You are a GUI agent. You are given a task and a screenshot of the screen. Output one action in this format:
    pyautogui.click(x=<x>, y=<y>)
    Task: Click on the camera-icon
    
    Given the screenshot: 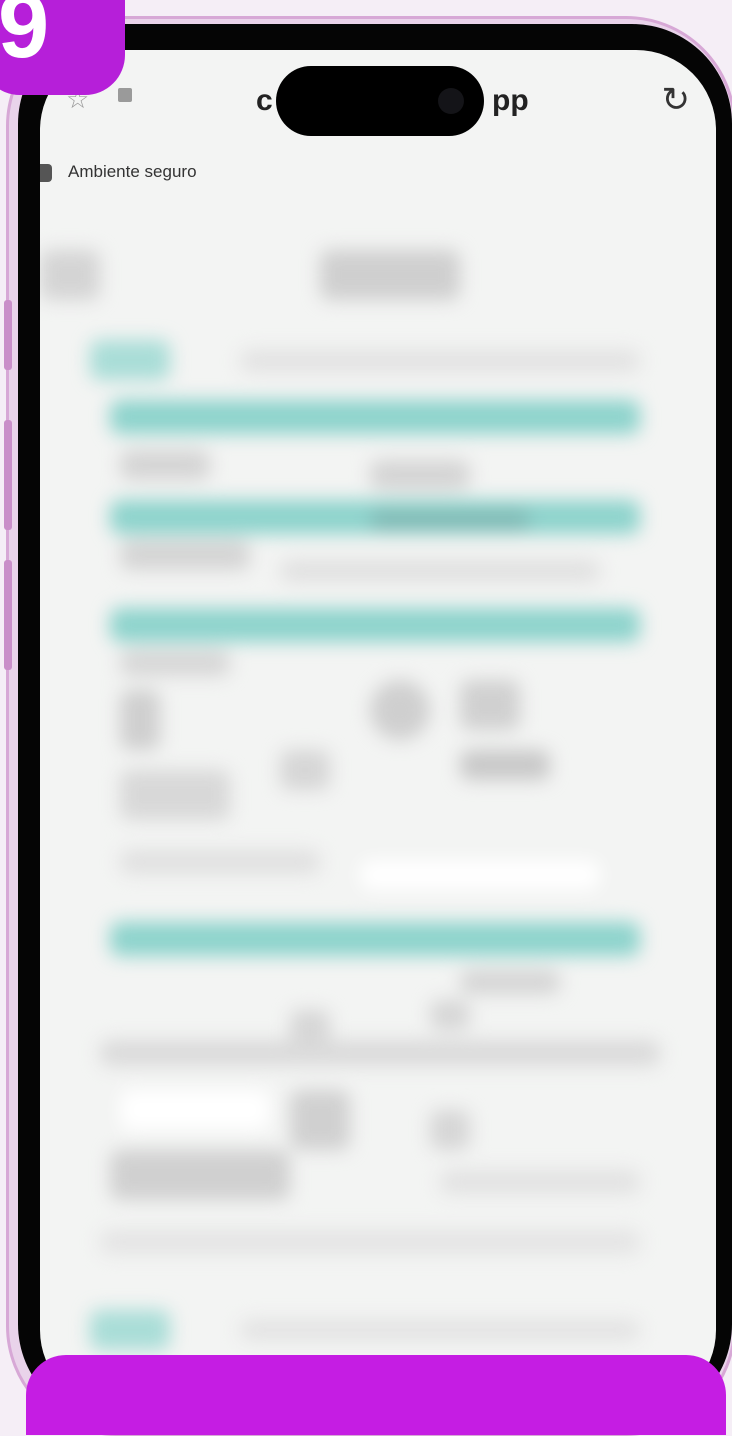 What is the action you would take?
    pyautogui.click(x=451, y=101)
    